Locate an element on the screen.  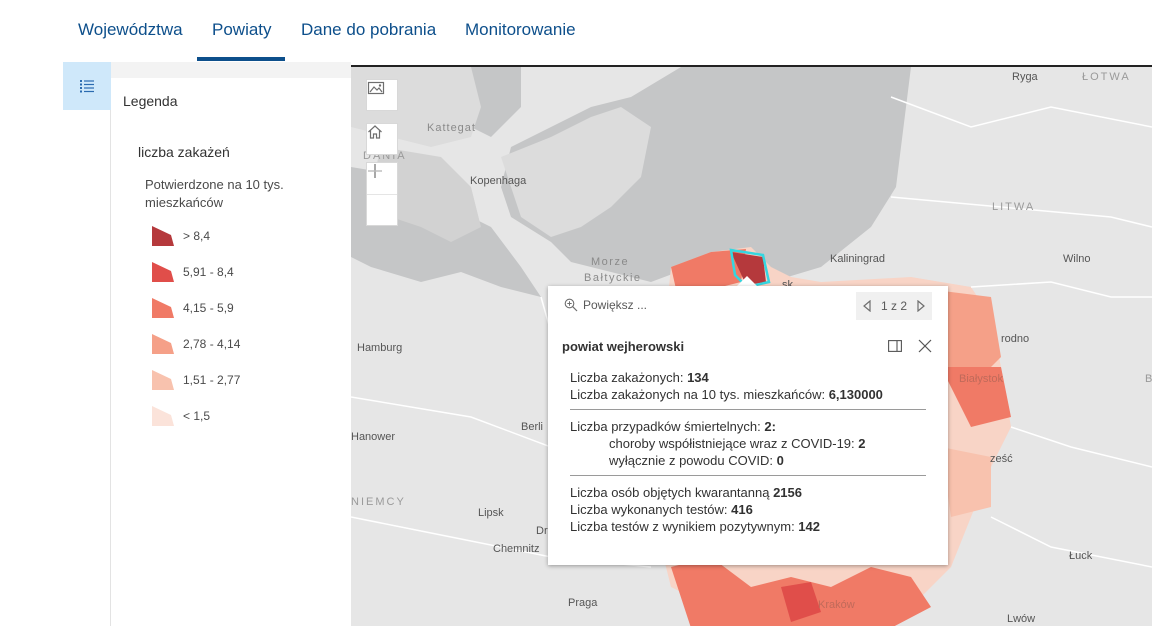
dock-icon is located at coordinates (895, 346).